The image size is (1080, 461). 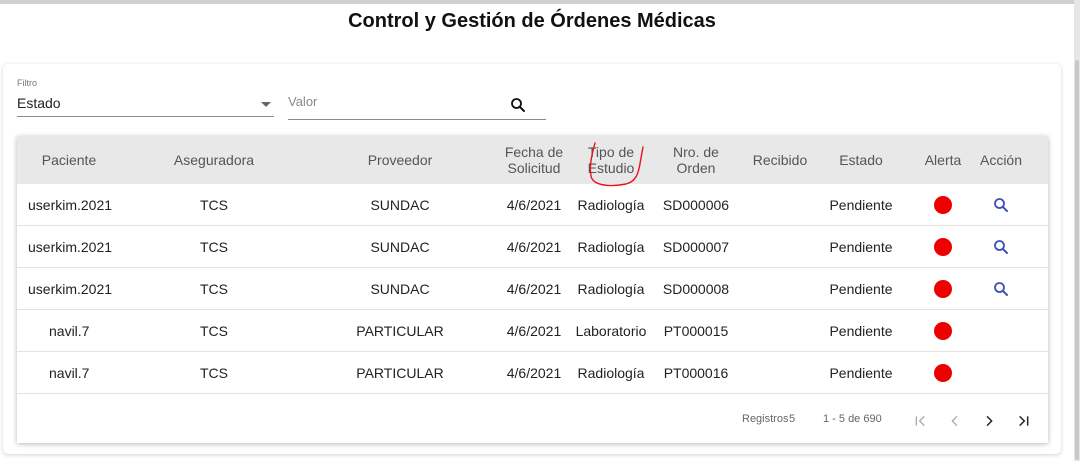 What do you see at coordinates (400, 331) in the screenshot?
I see `cell-proveedor: PARTICULAR` at bounding box center [400, 331].